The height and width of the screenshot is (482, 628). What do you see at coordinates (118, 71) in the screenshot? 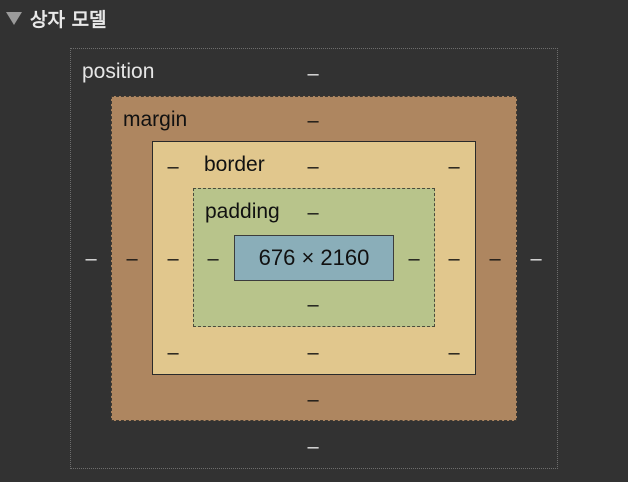
I see `position-label: position` at bounding box center [118, 71].